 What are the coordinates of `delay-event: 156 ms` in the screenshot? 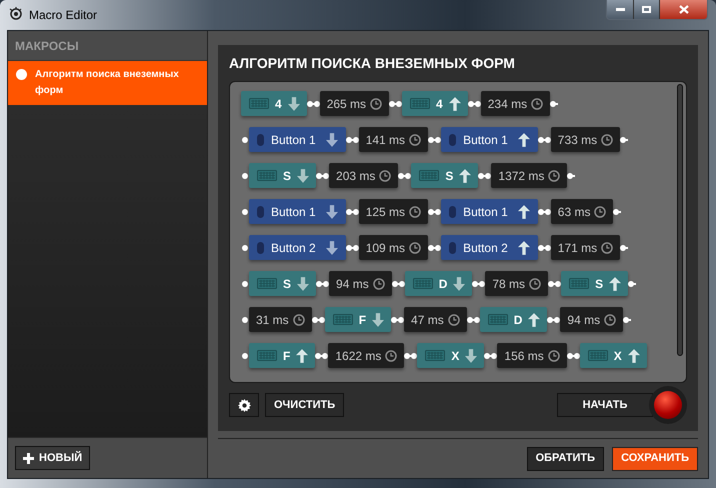 It's located at (532, 355).